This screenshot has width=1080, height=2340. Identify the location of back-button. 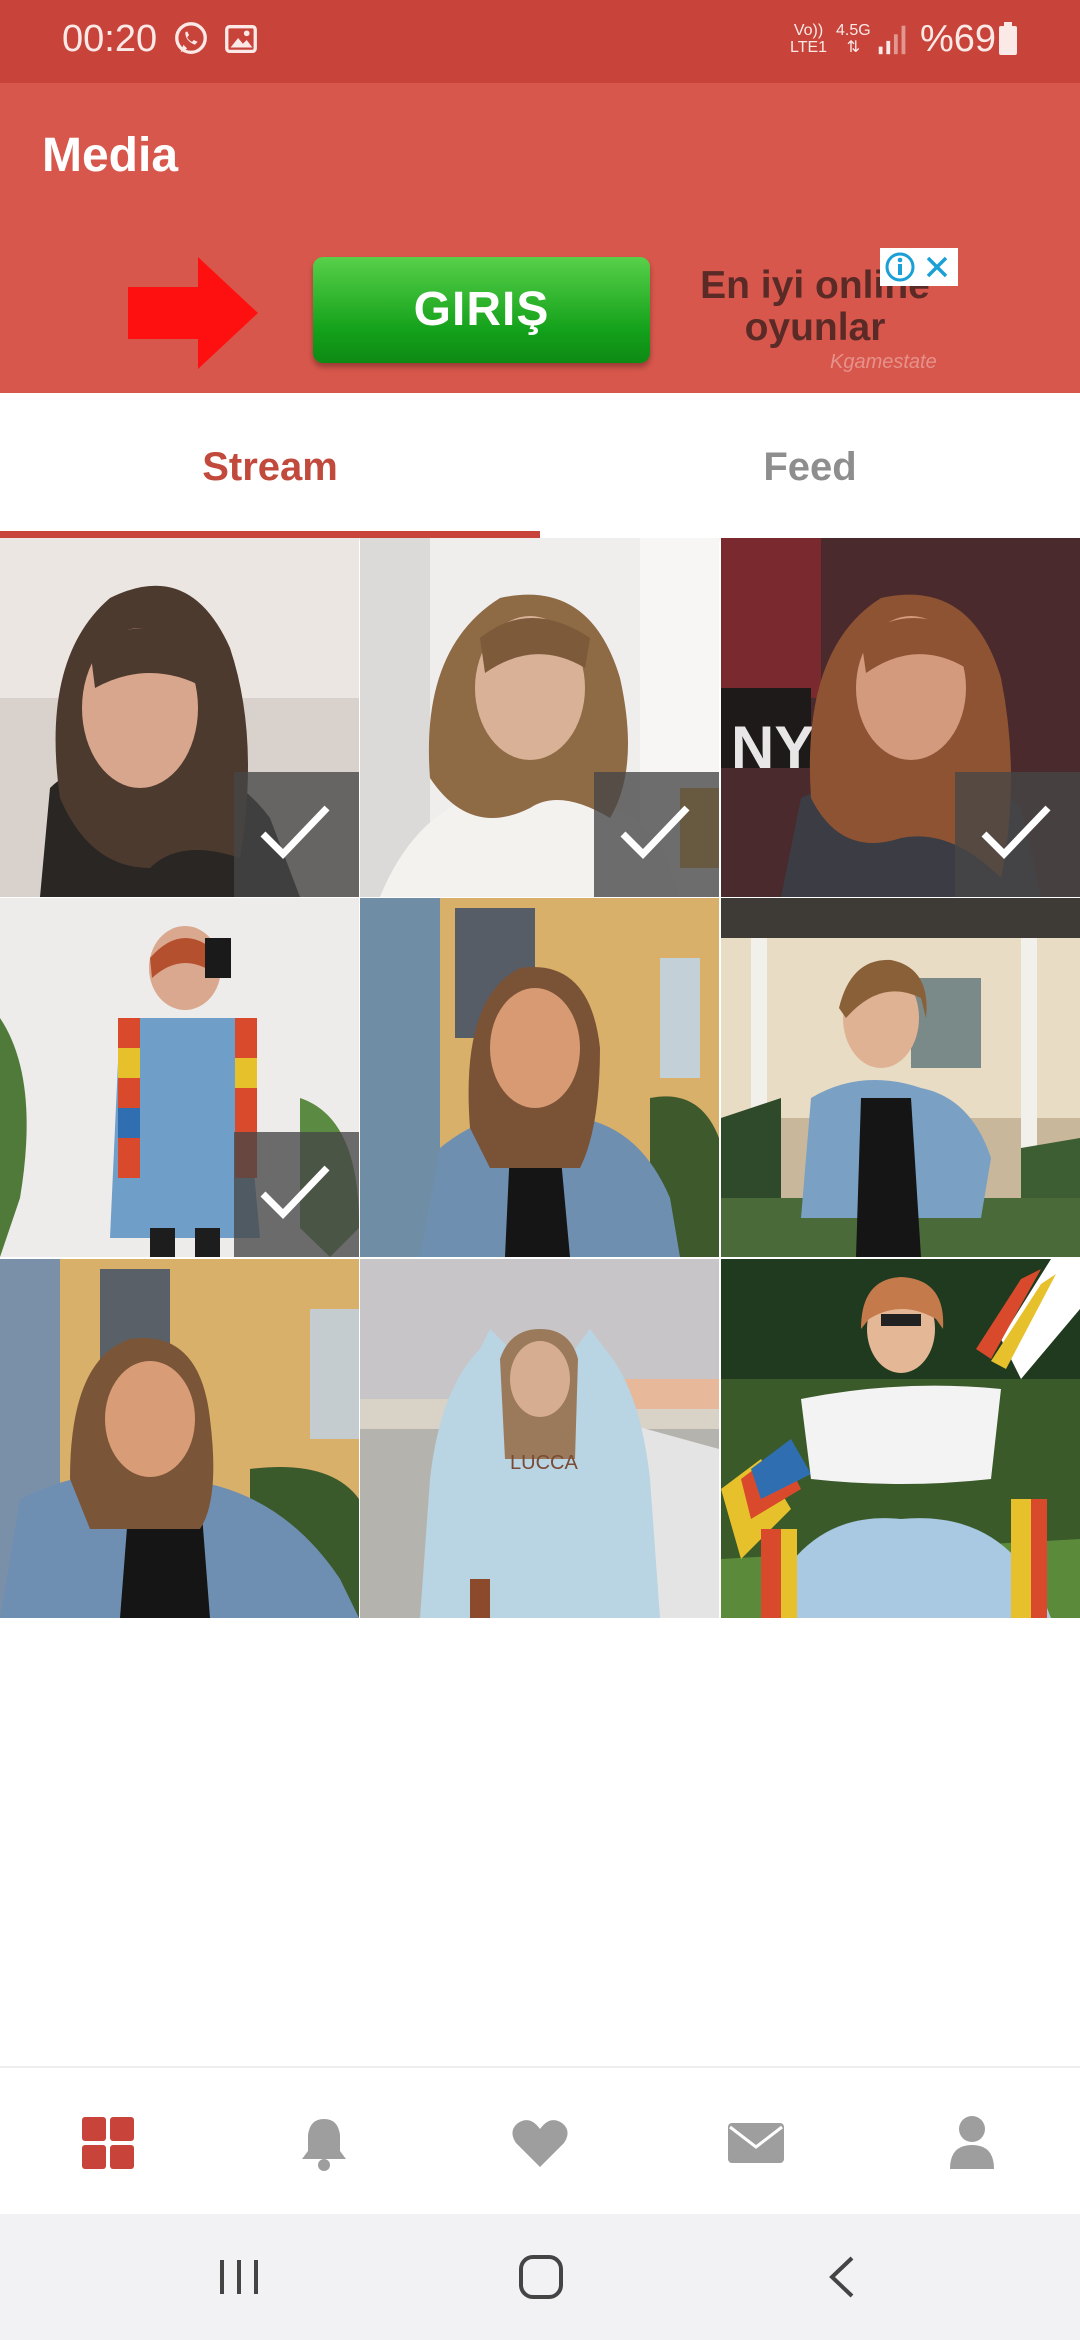
(843, 2277).